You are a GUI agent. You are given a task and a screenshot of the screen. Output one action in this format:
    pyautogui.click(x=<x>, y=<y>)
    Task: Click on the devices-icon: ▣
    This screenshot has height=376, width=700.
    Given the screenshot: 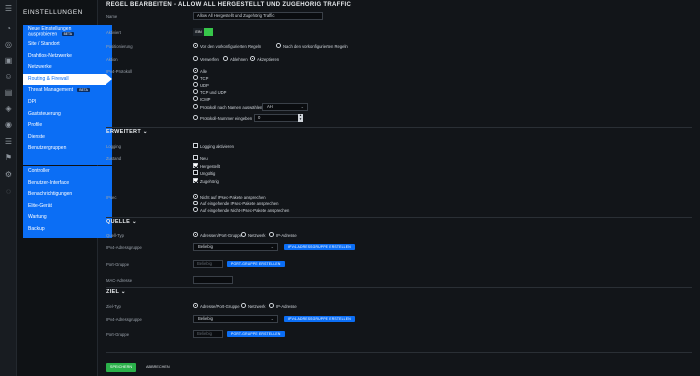 What is the action you would take?
    pyautogui.click(x=8, y=60)
    